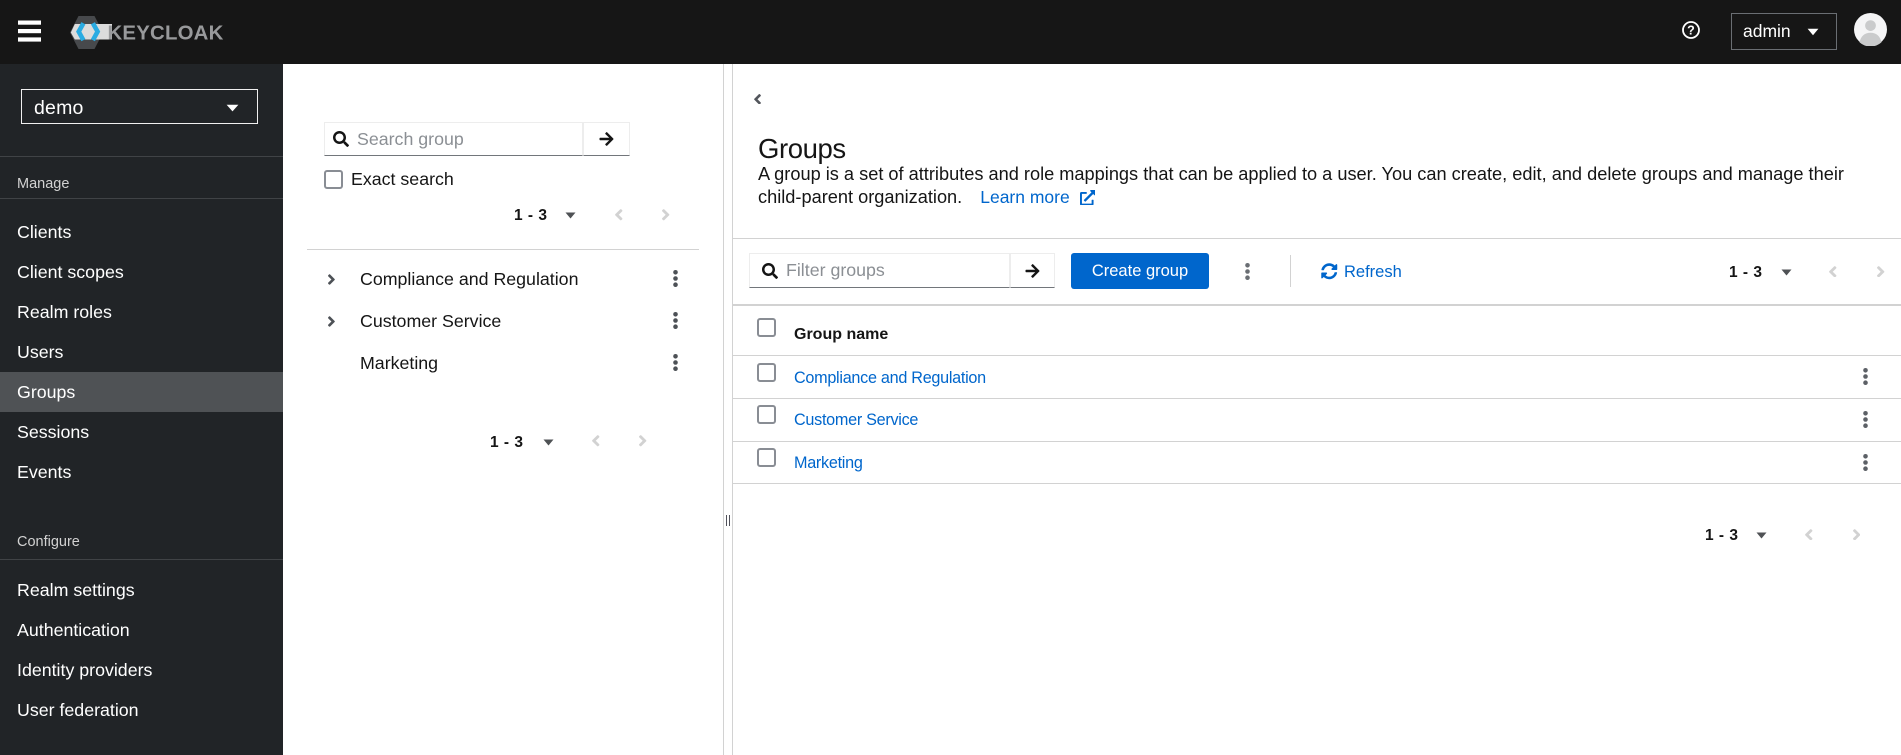 The width and height of the screenshot is (1901, 755). I want to click on svg-text: KEYCLOAK, so click(166, 34).